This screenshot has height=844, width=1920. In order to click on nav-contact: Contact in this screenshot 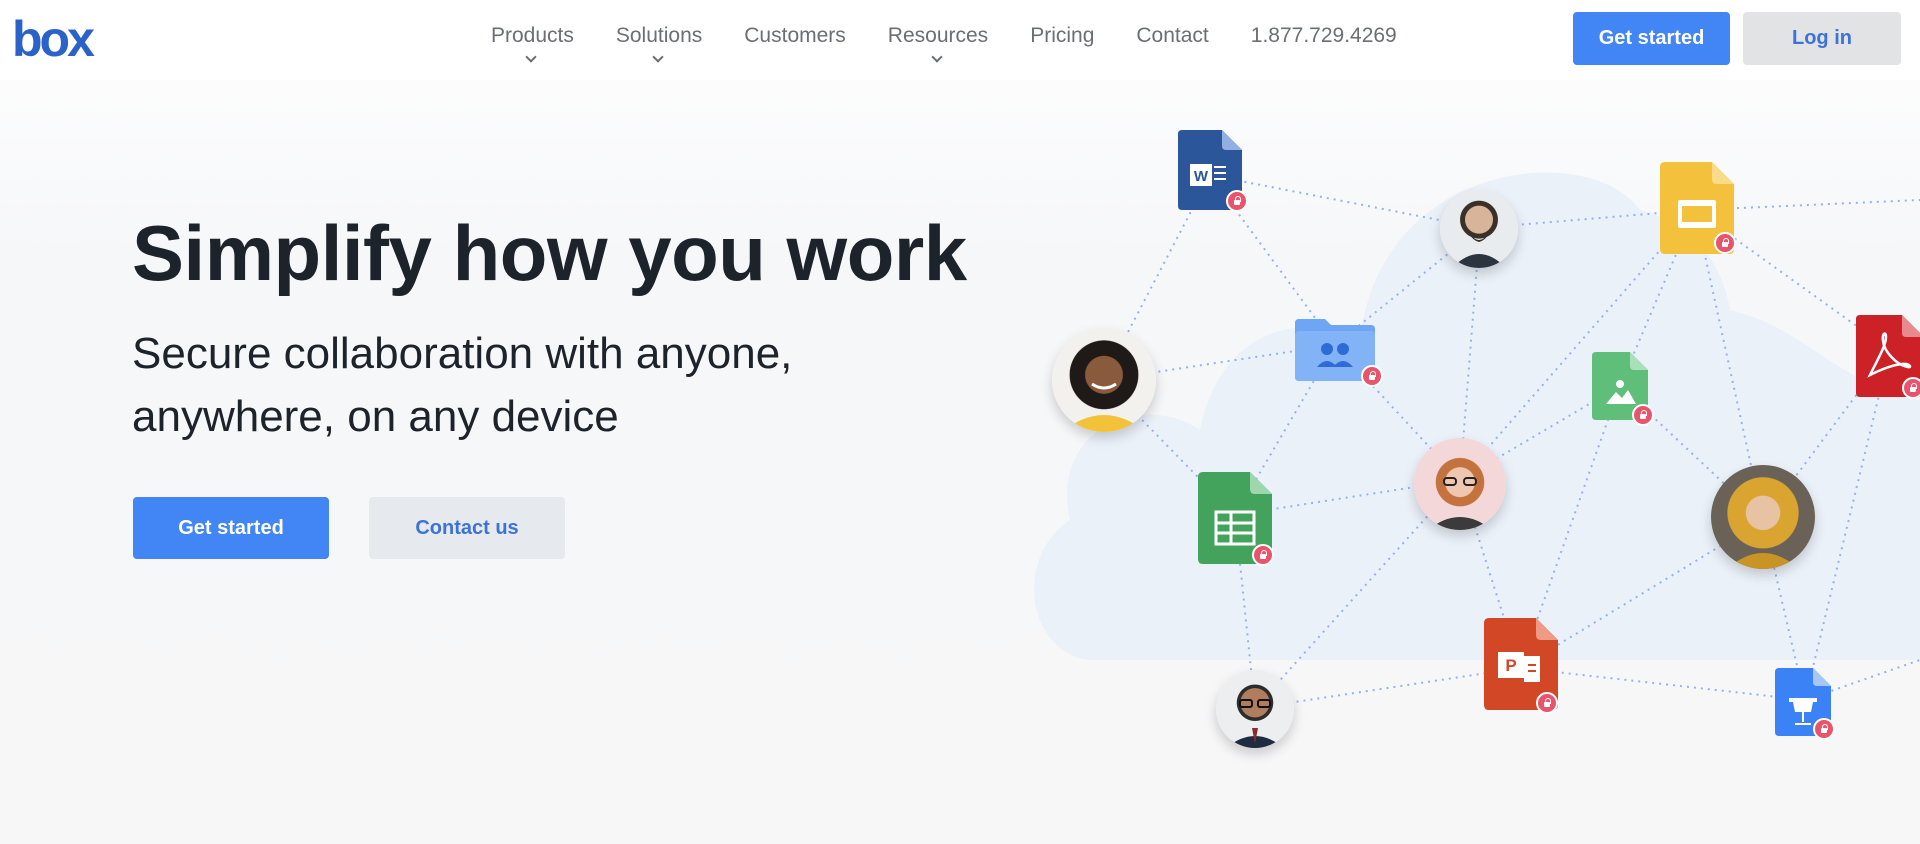, I will do `click(1172, 36)`.